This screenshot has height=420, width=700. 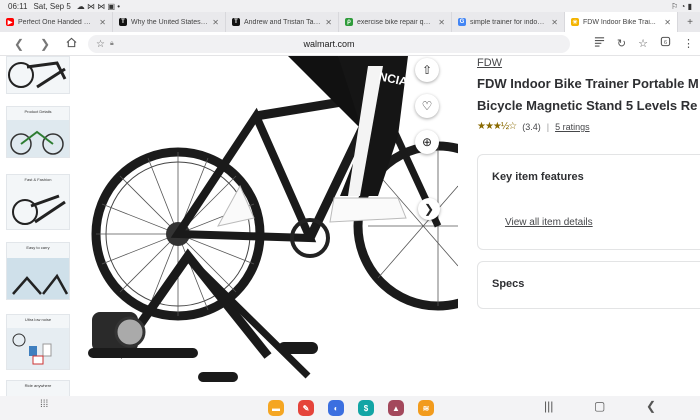 What do you see at coordinates (427, 70) in the screenshot?
I see `share-icon: ⇧` at bounding box center [427, 70].